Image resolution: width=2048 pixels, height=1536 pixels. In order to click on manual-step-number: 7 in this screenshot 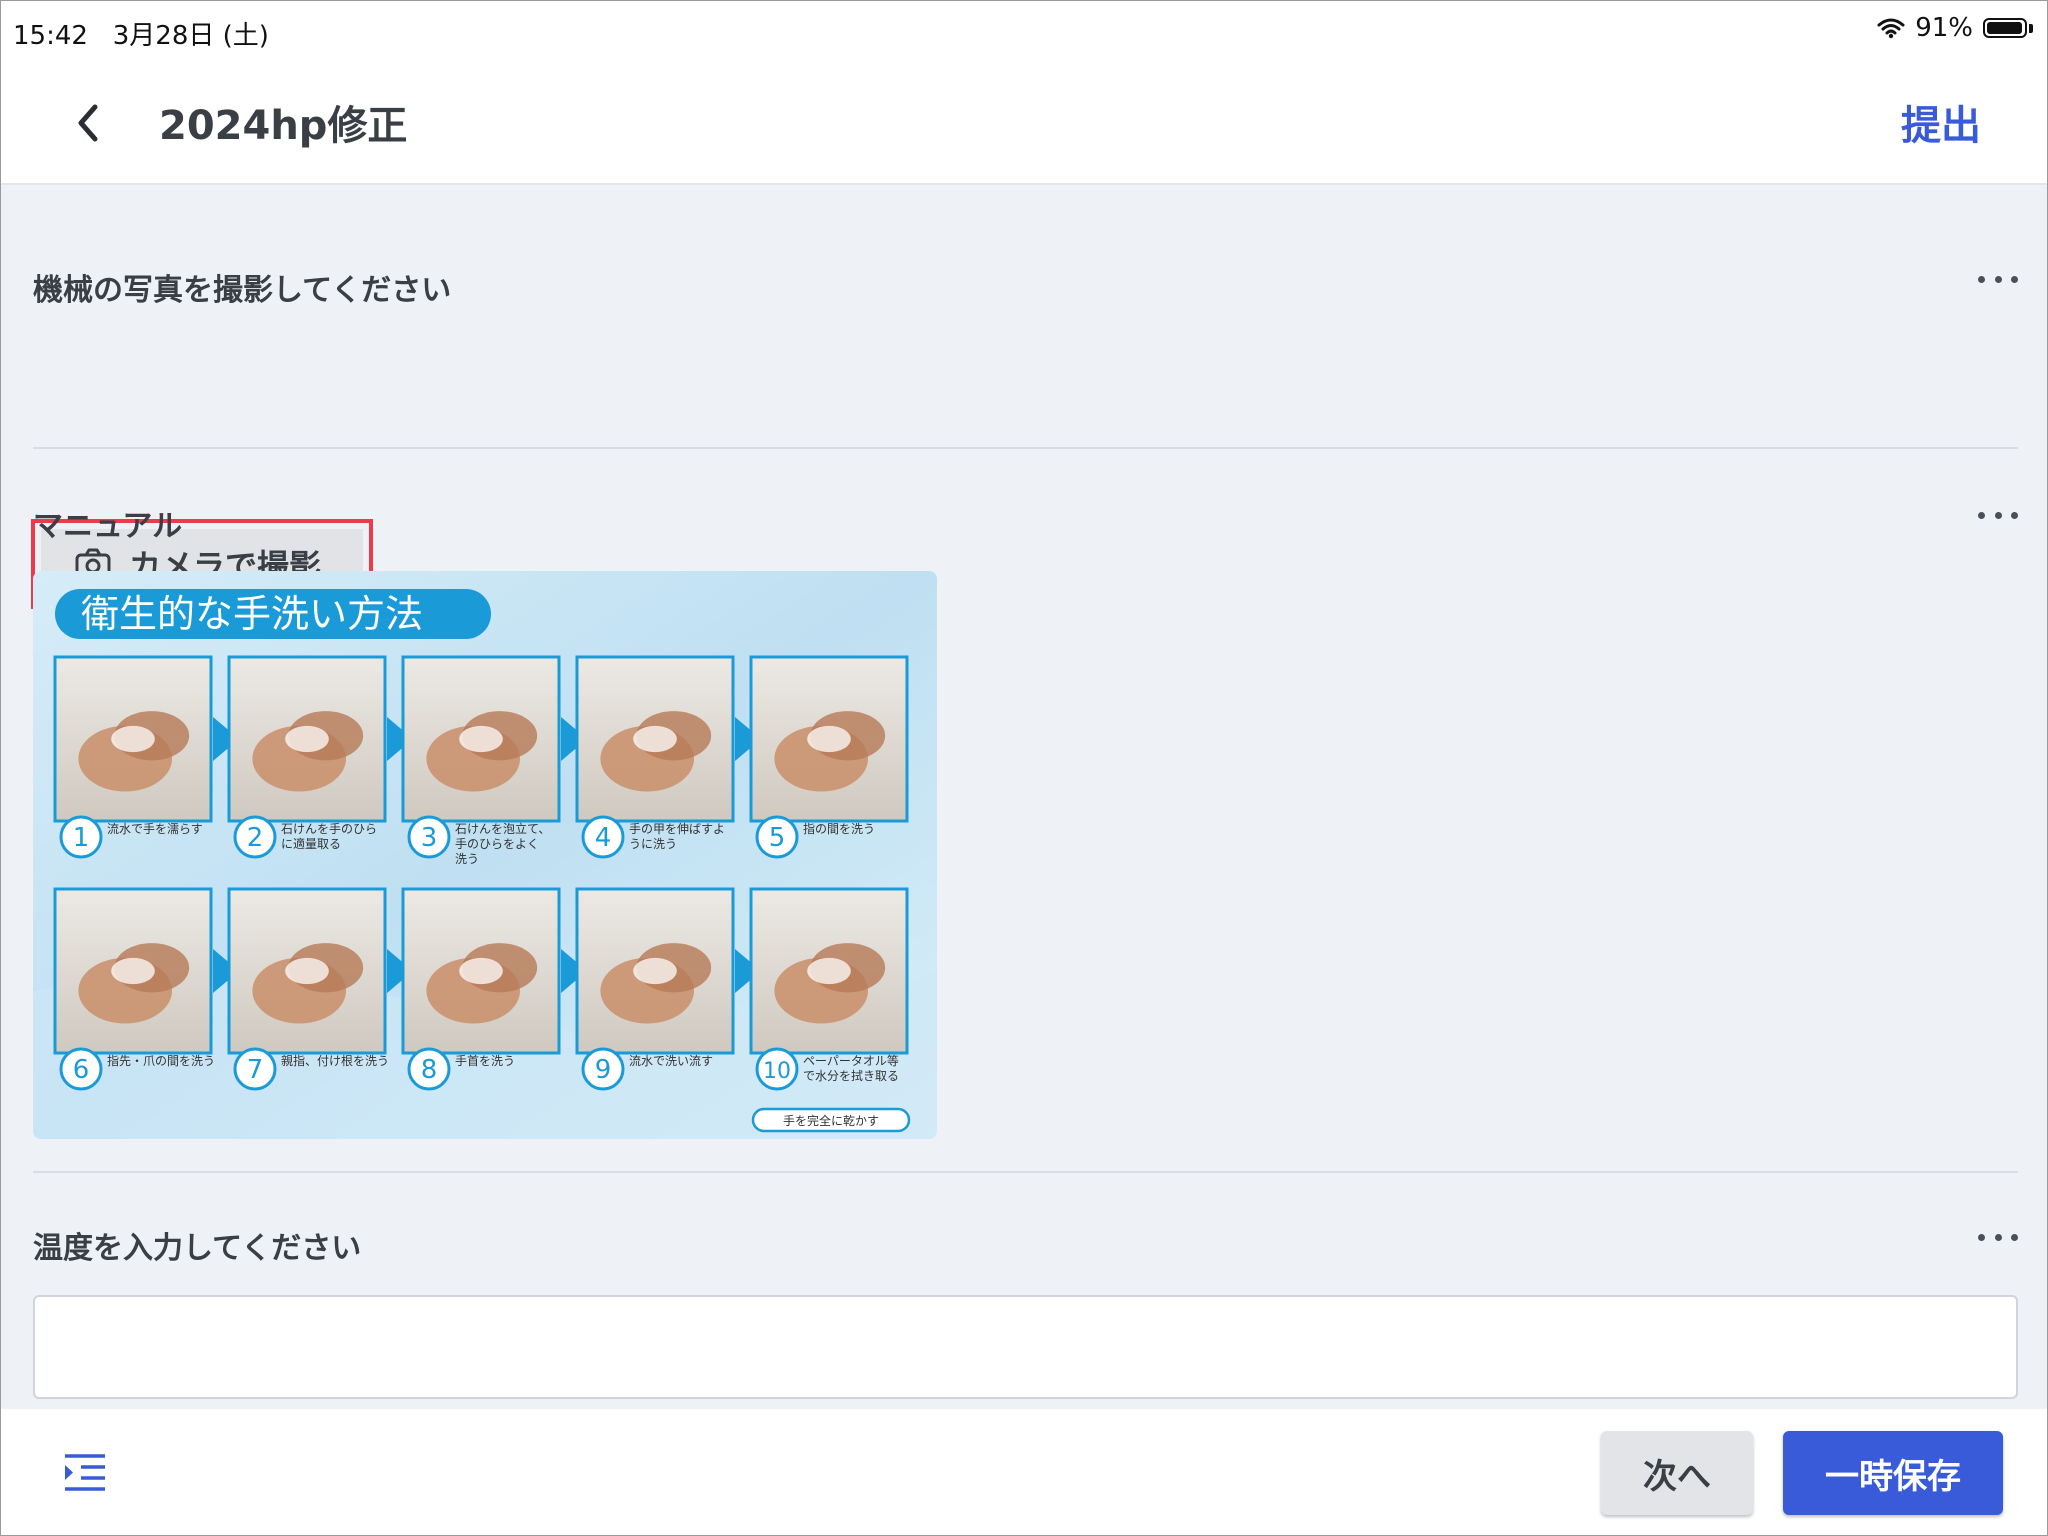, I will do `click(255, 1070)`.